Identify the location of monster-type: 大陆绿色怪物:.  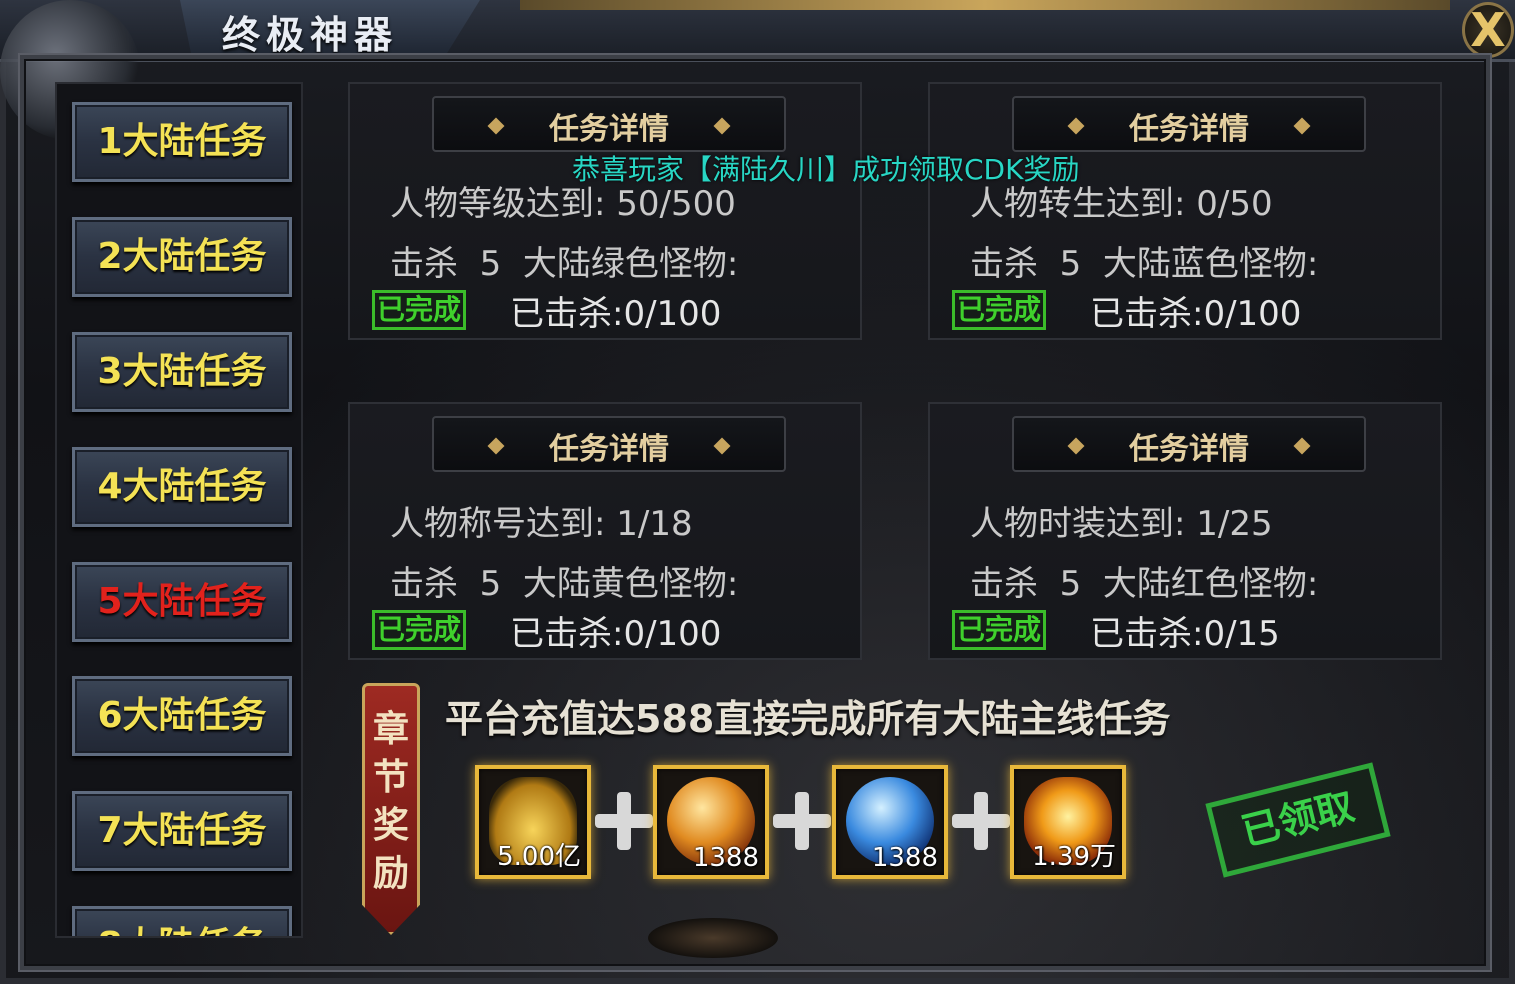
(630, 264).